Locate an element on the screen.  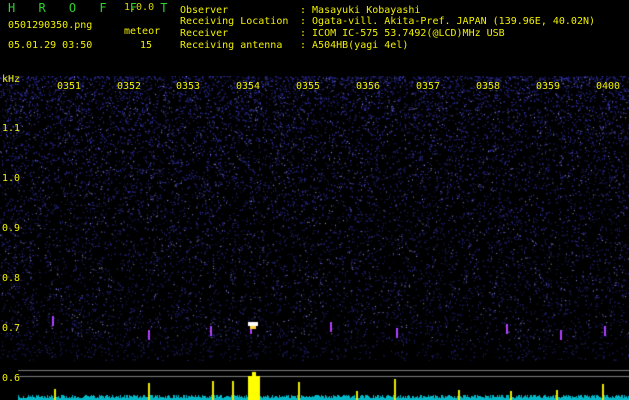
datetime-label: 05.01.29 03:50 is located at coordinates (50, 45).